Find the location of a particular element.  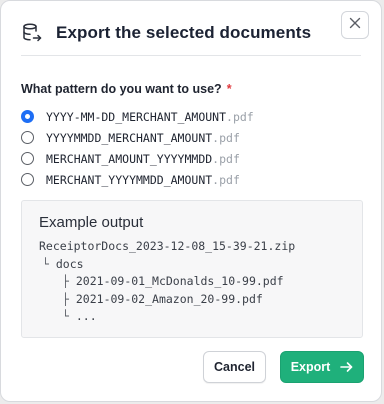

folder-name: docs is located at coordinates (69, 264).